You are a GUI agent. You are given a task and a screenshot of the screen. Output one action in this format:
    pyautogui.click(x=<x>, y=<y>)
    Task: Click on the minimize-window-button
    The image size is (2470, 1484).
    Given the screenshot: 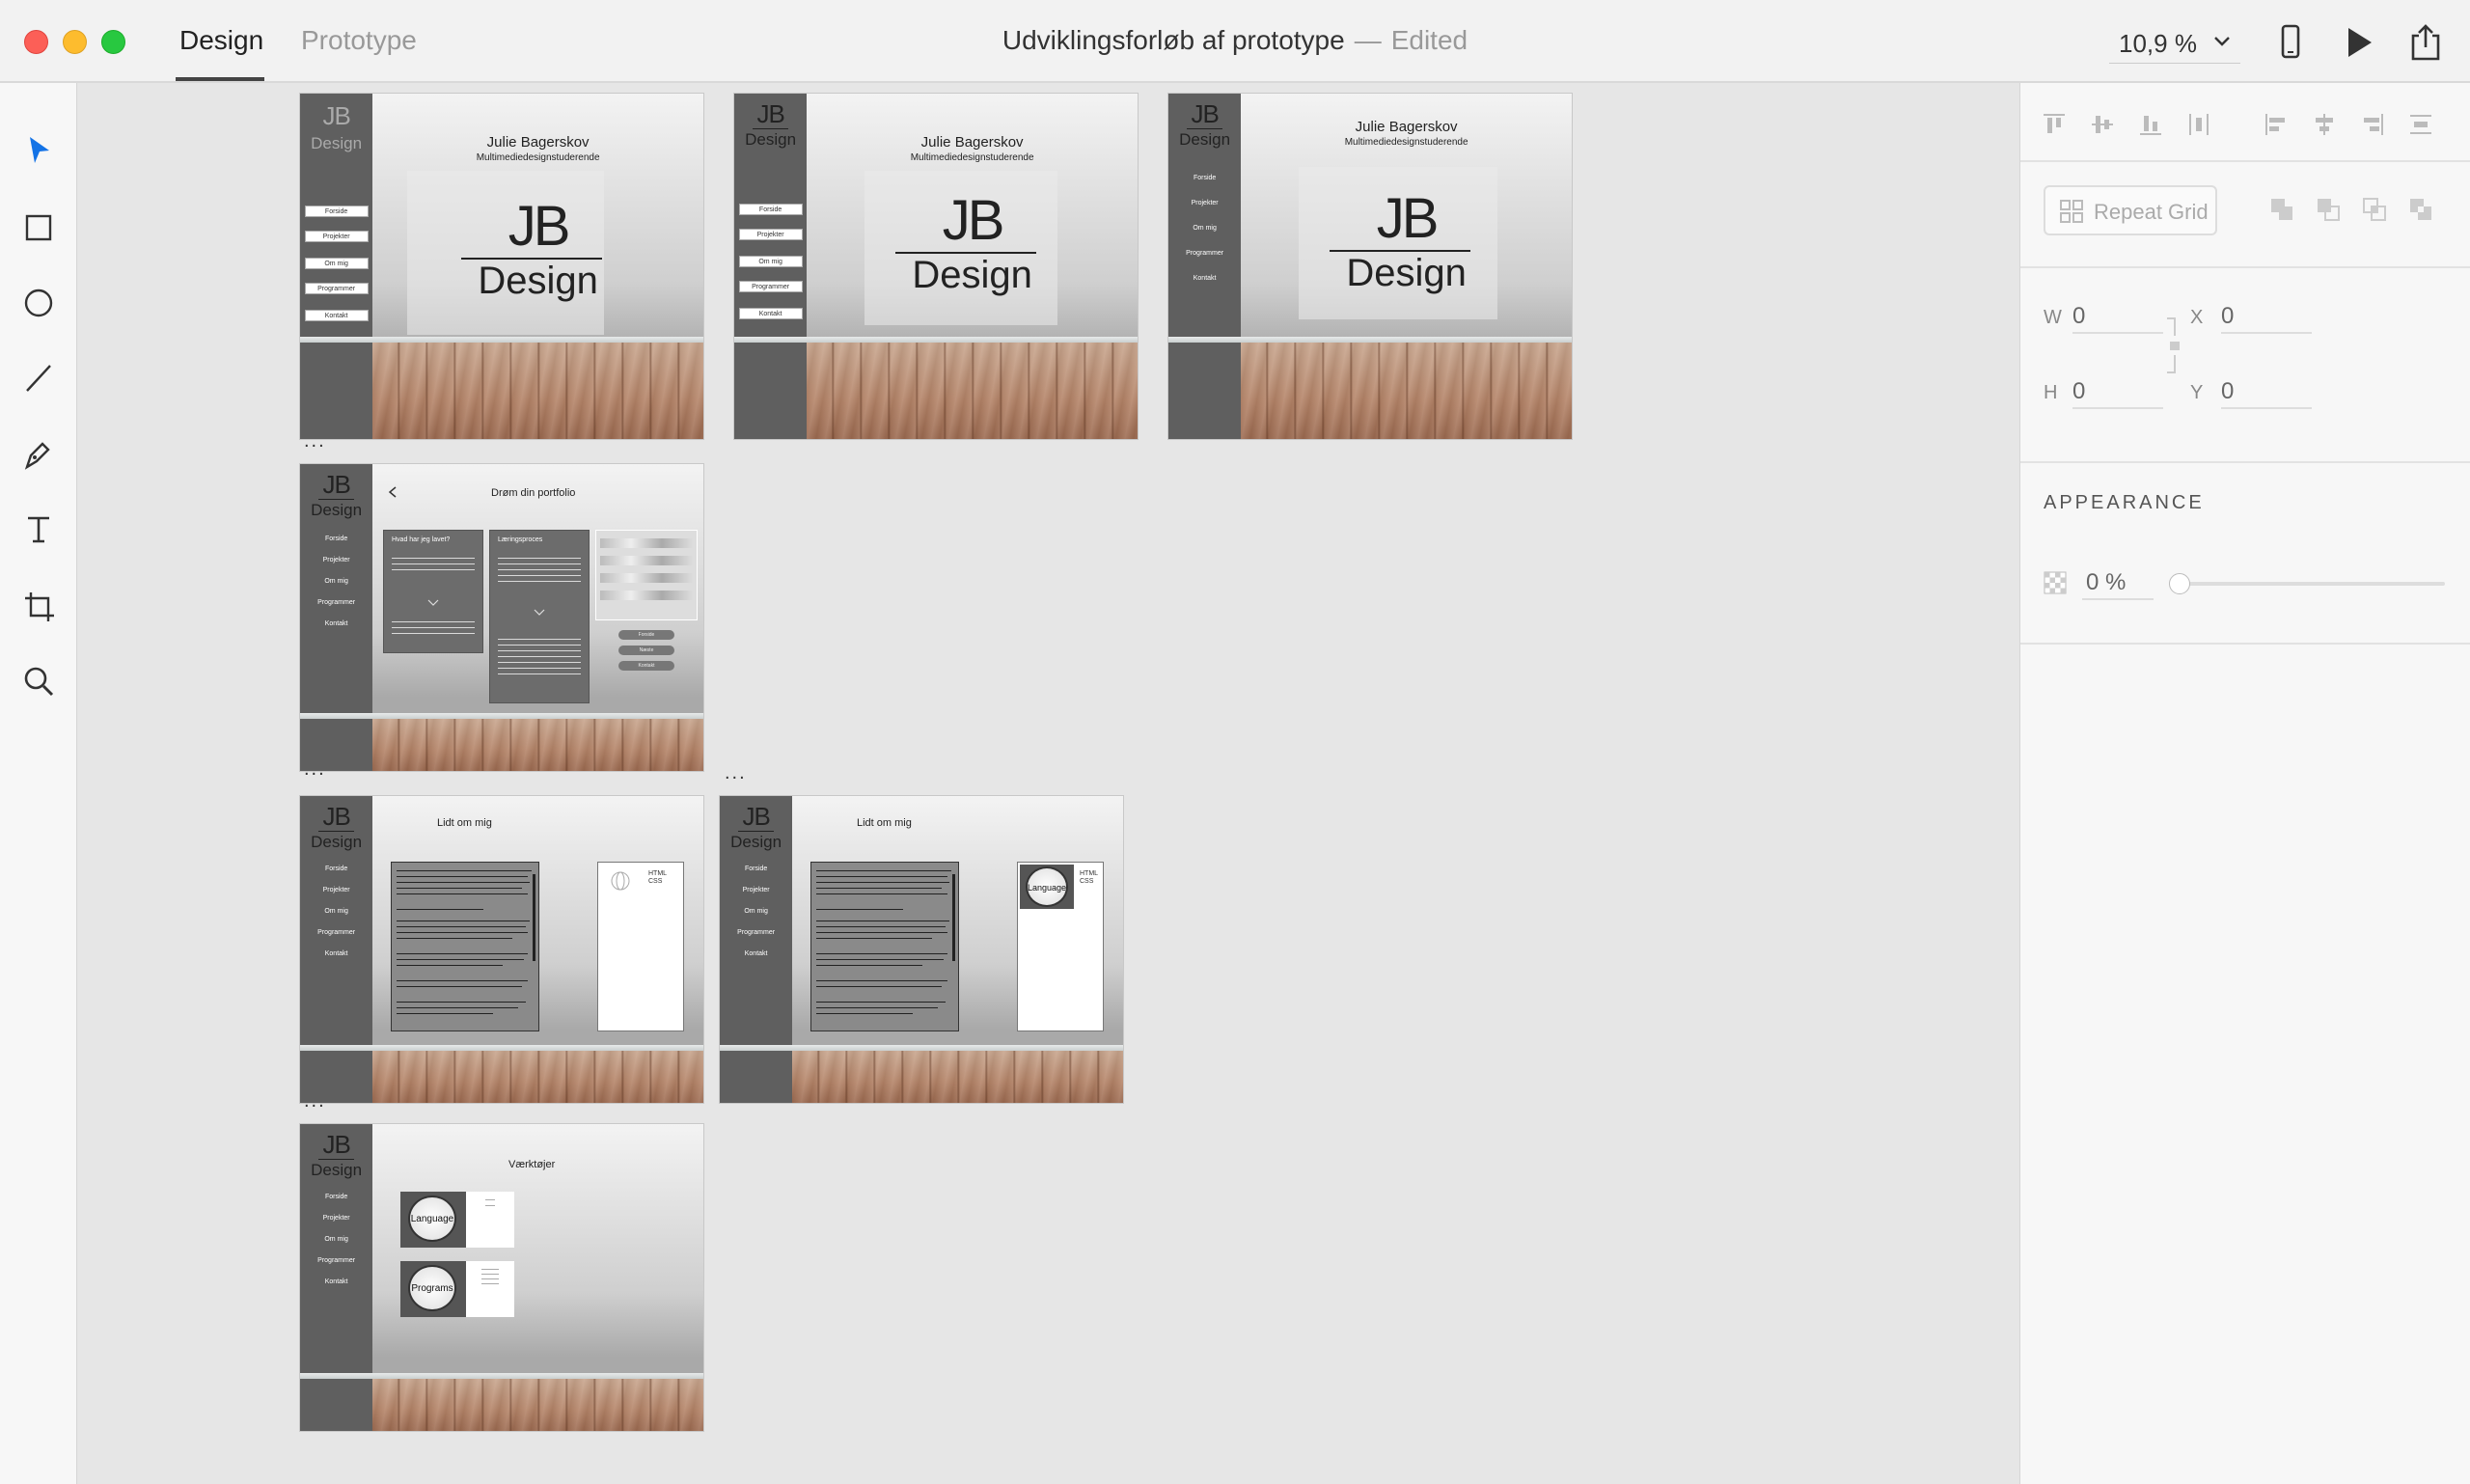 What is the action you would take?
    pyautogui.click(x=75, y=42)
    